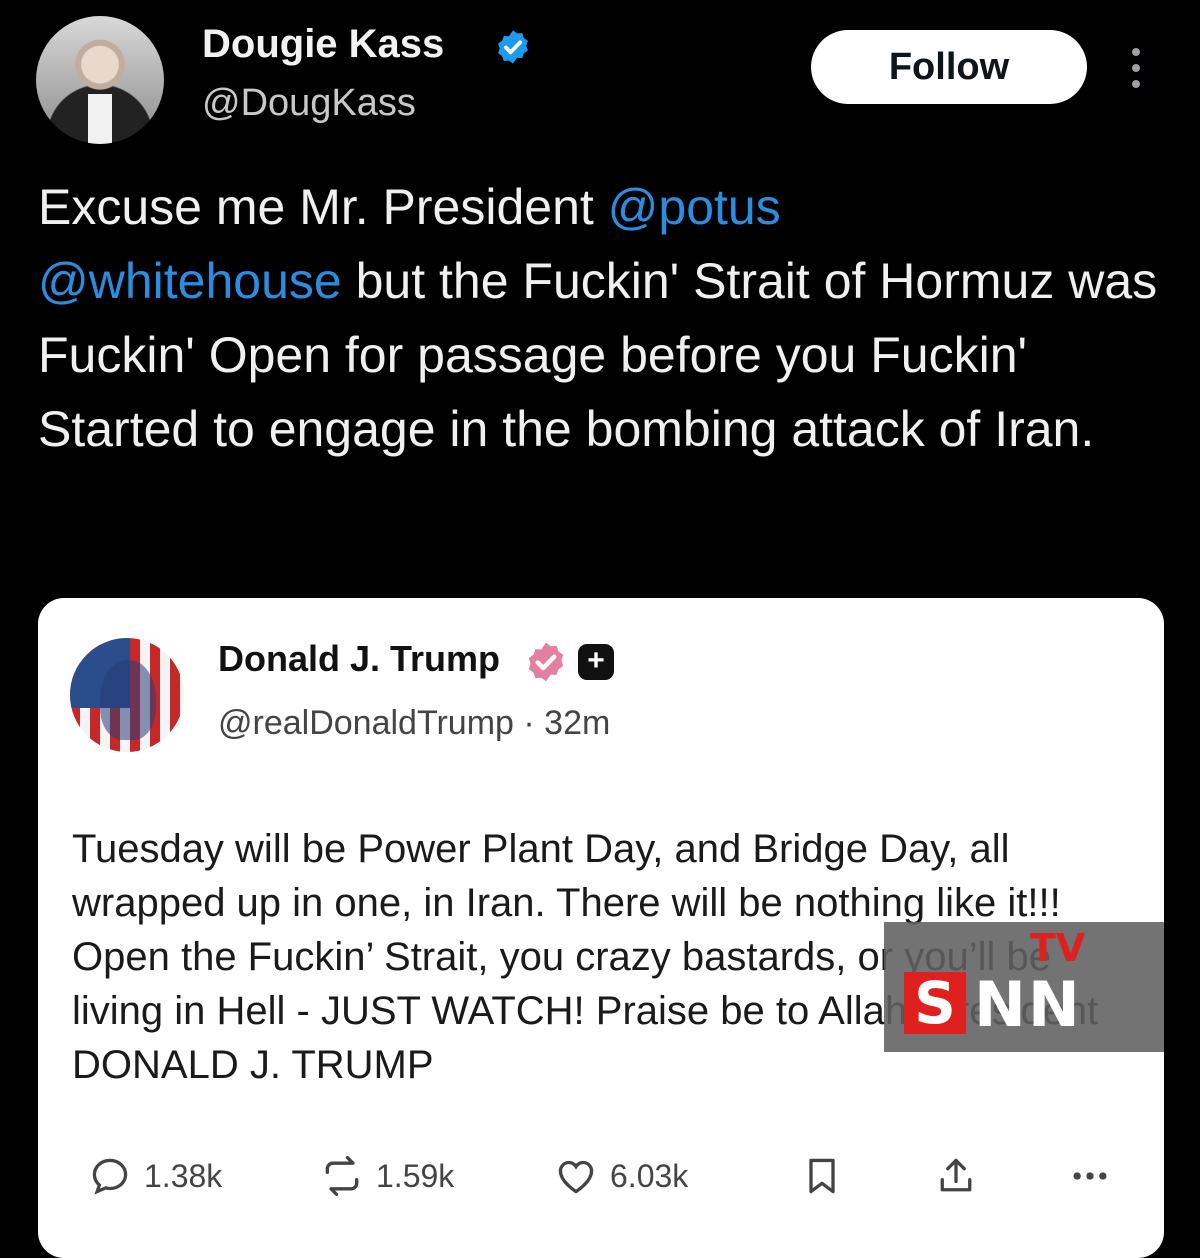  What do you see at coordinates (100, 119) in the screenshot?
I see `avatar-shirt` at bounding box center [100, 119].